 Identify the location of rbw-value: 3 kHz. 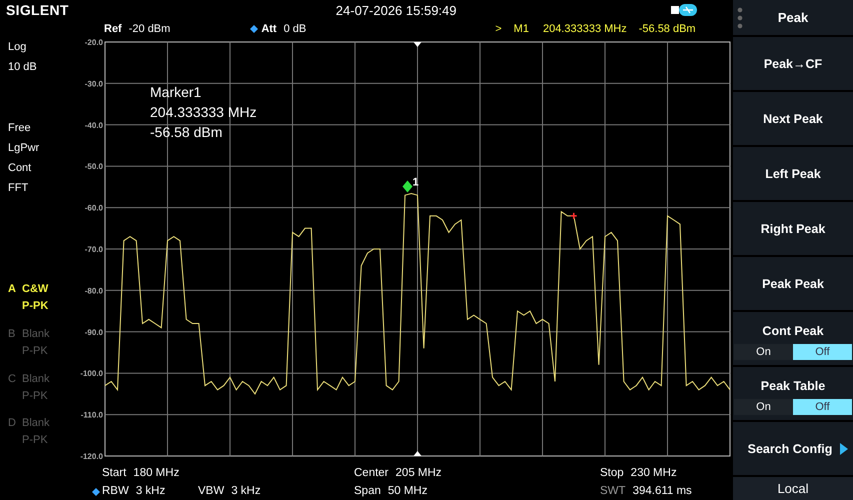
(151, 491).